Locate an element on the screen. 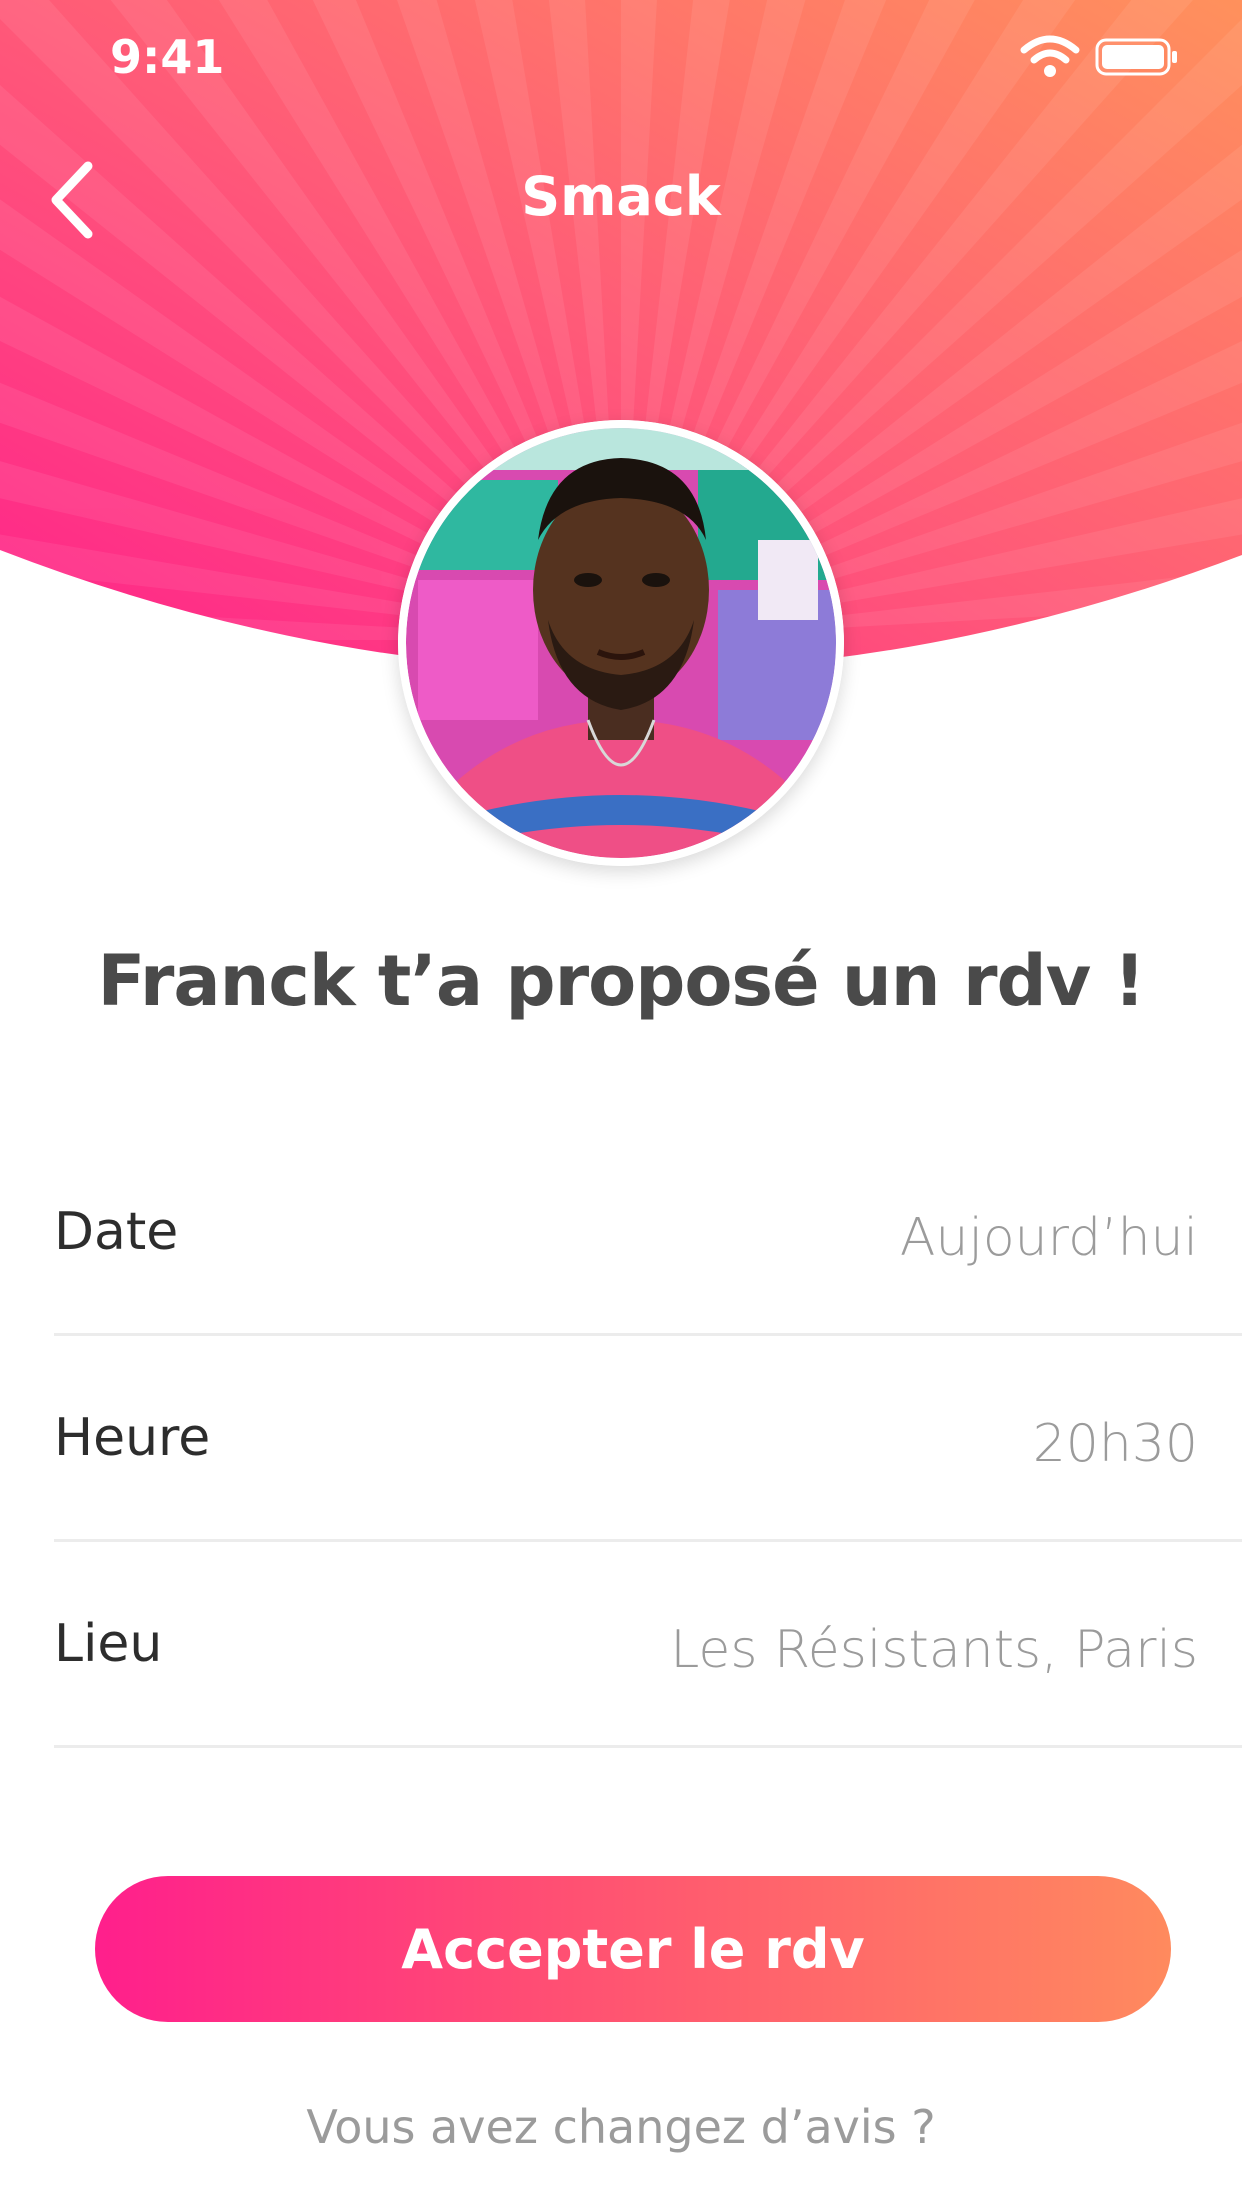 This screenshot has height=2208, width=1242. chevron-left-icon is located at coordinates (75, 207).